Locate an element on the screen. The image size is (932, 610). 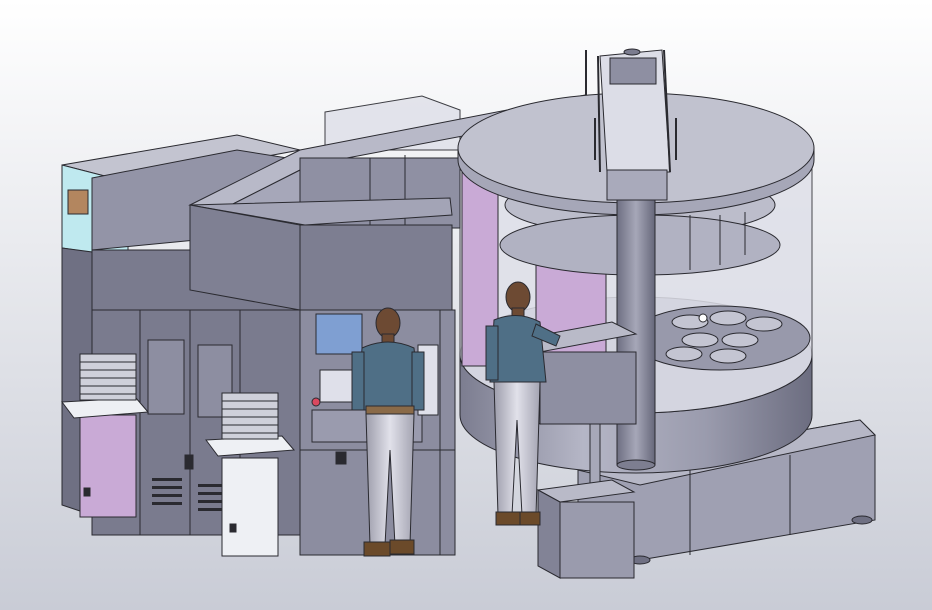
control-box-front is located at coordinates (588, 388).